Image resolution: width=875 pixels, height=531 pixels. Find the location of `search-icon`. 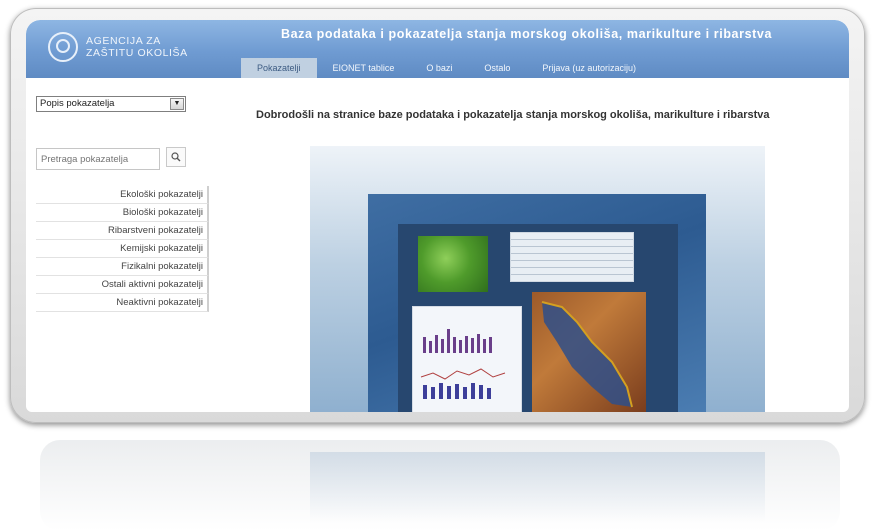

search-icon is located at coordinates (176, 157).